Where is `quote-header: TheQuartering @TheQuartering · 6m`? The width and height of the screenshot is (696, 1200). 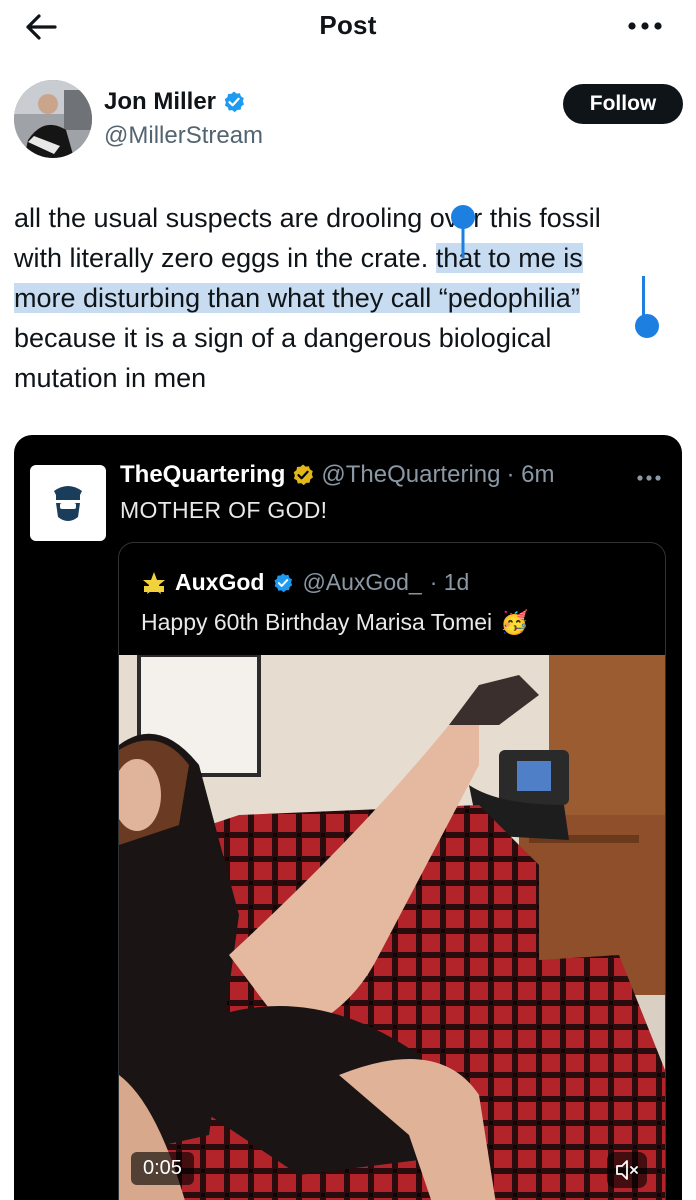 quote-header: TheQuartering @TheQuartering · 6m is located at coordinates (337, 475).